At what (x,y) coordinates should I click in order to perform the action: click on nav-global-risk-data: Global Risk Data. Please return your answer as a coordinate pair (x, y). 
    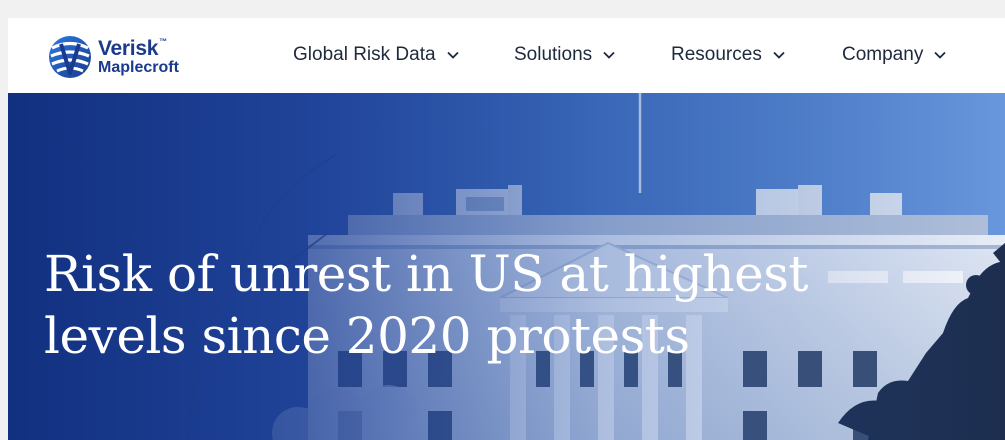
    Looking at the image, I should click on (376, 55).